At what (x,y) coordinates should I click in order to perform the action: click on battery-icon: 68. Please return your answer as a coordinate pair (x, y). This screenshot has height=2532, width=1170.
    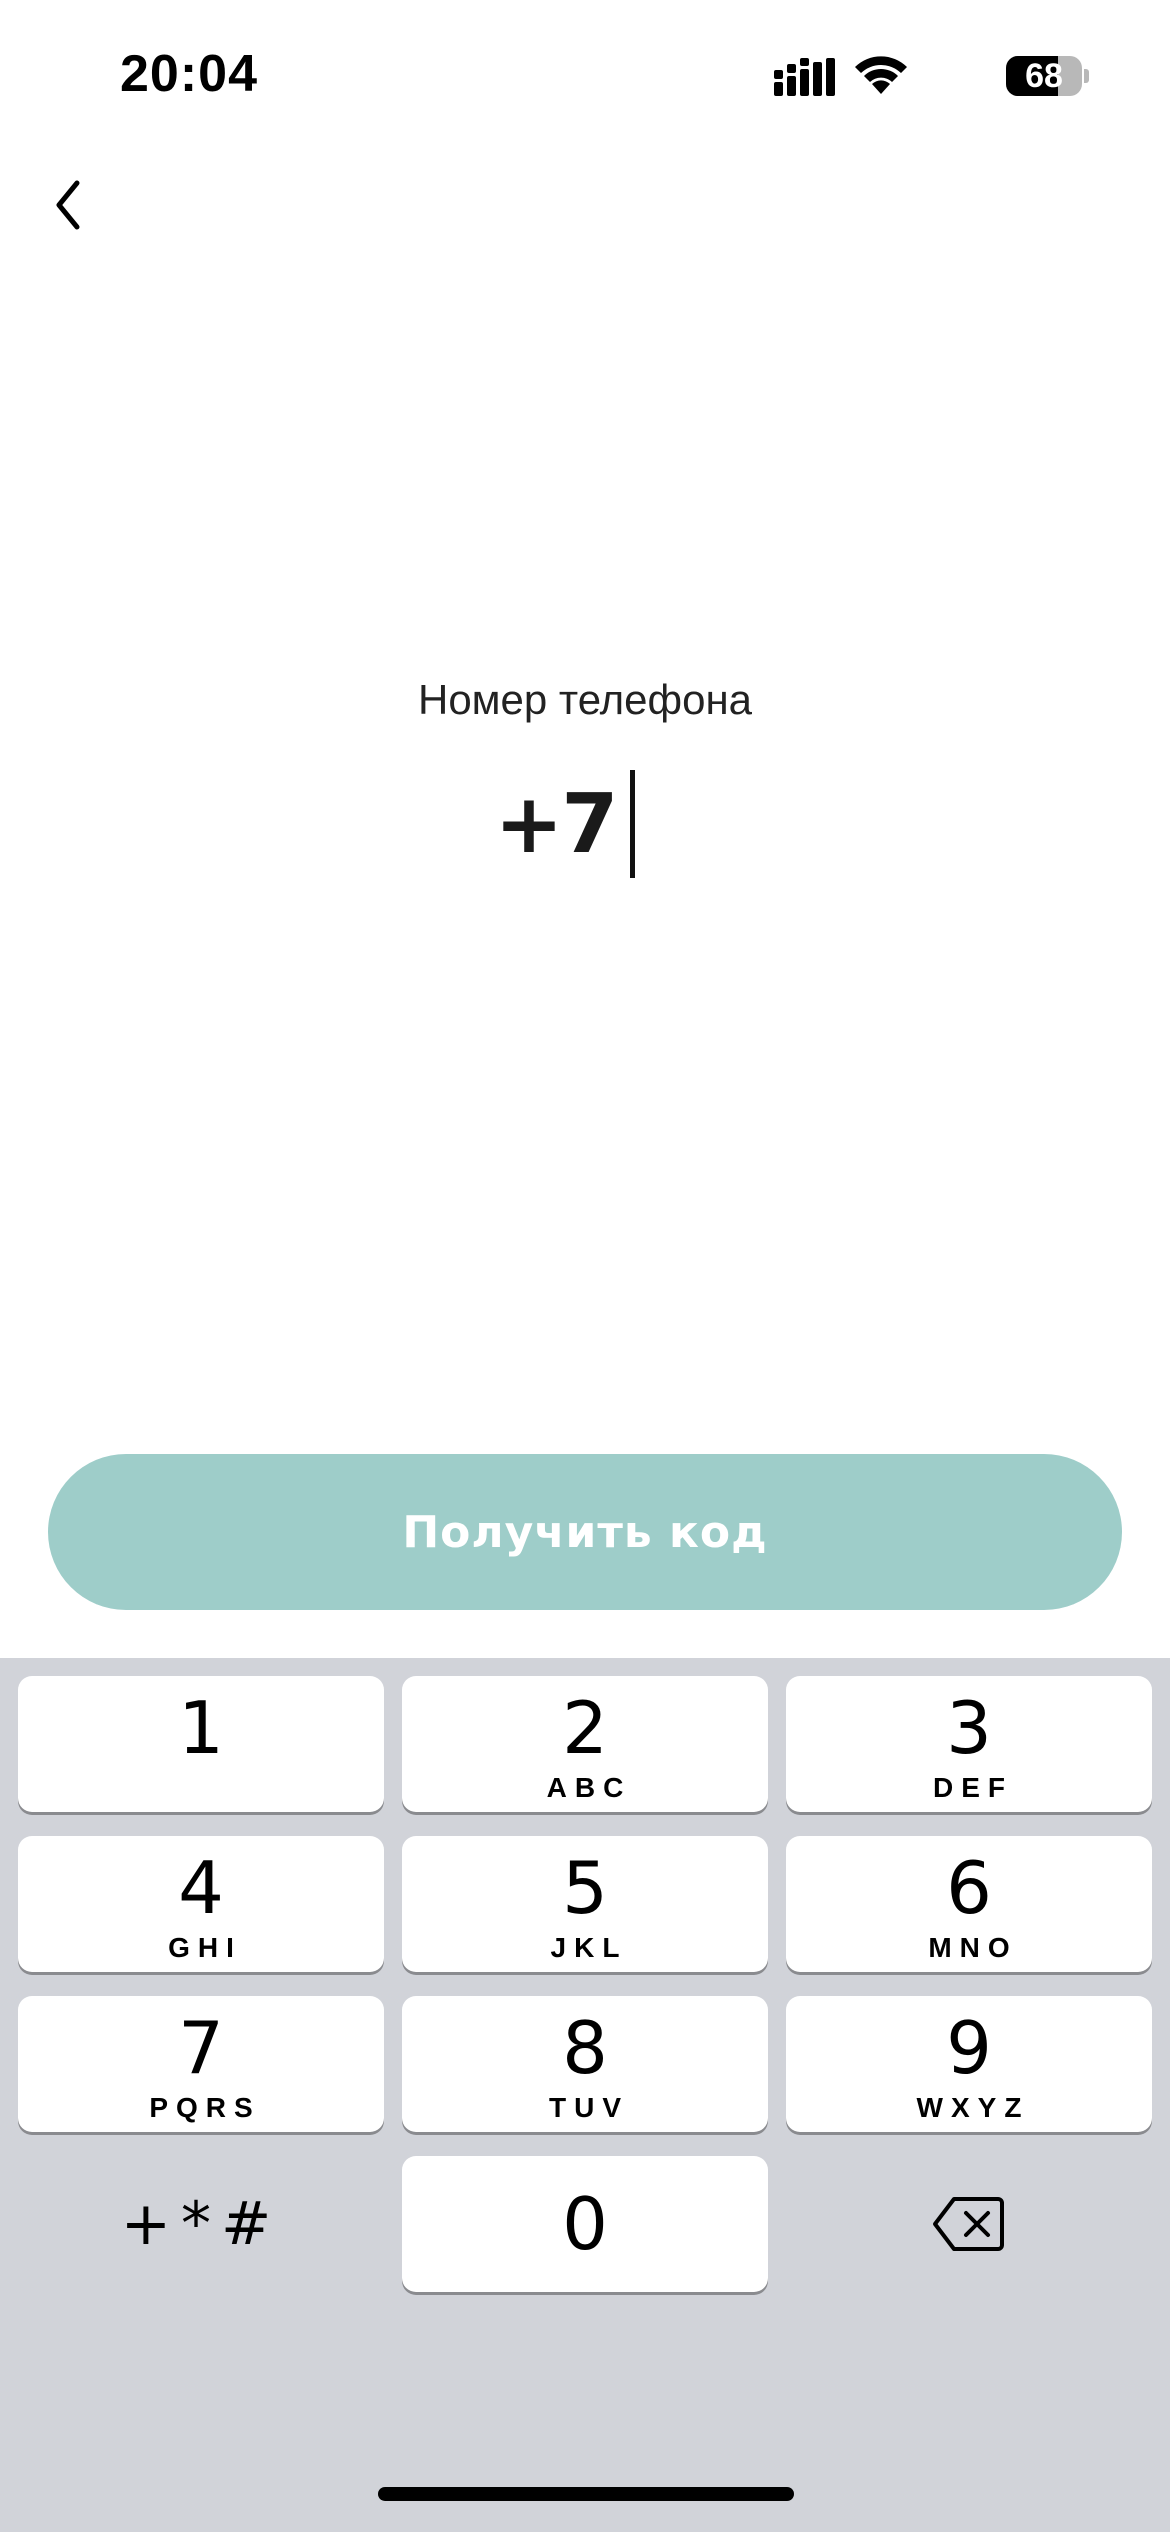
    Looking at the image, I should click on (1048, 76).